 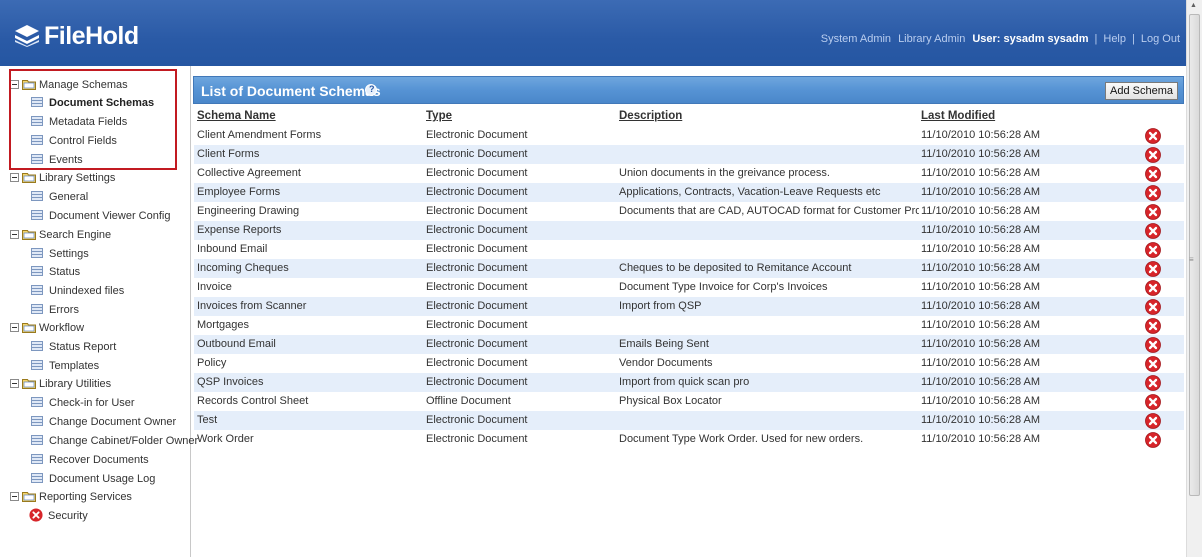 I want to click on cell-schema-name: Outbound Email, so click(x=309, y=344).